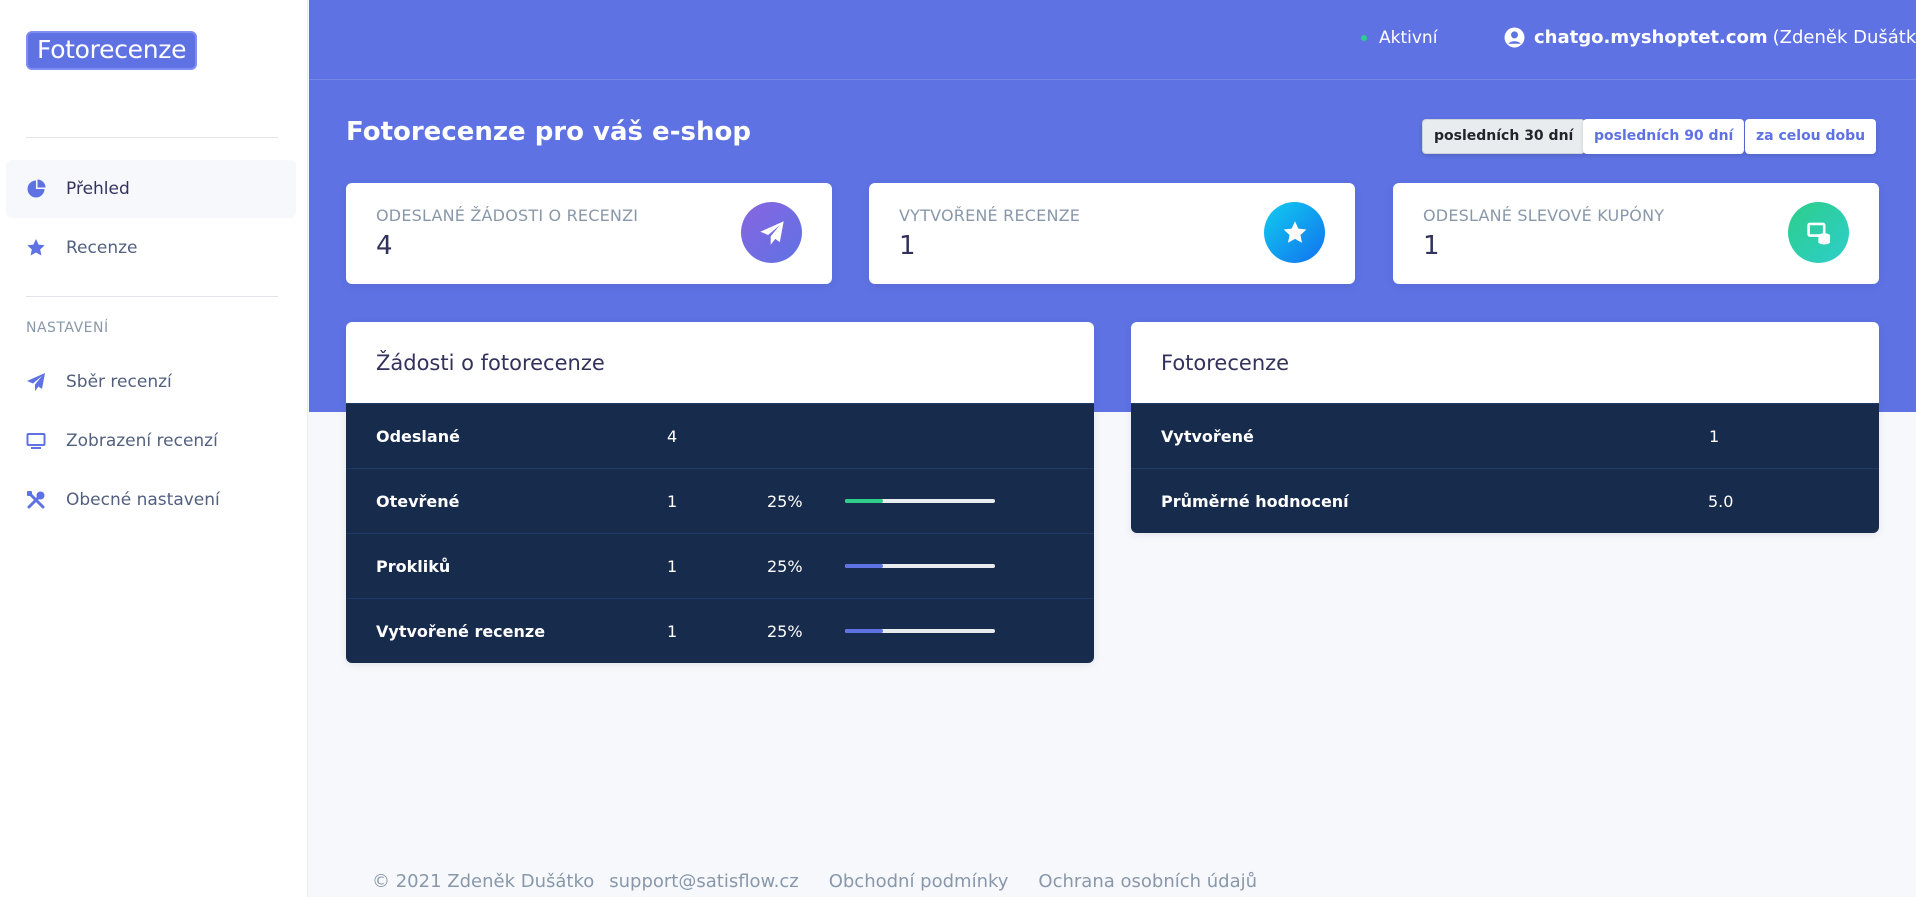 The image size is (1916, 897). Describe the element at coordinates (1664, 136) in the screenshot. I see `range-90-days-button: posledních 90 dní` at that location.